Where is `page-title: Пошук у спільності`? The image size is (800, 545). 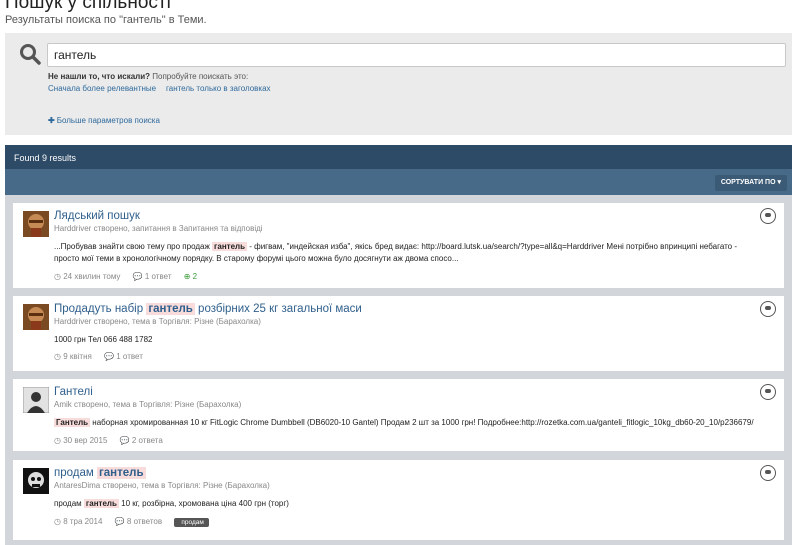
page-title: Пошук у спільності is located at coordinates (88, 6).